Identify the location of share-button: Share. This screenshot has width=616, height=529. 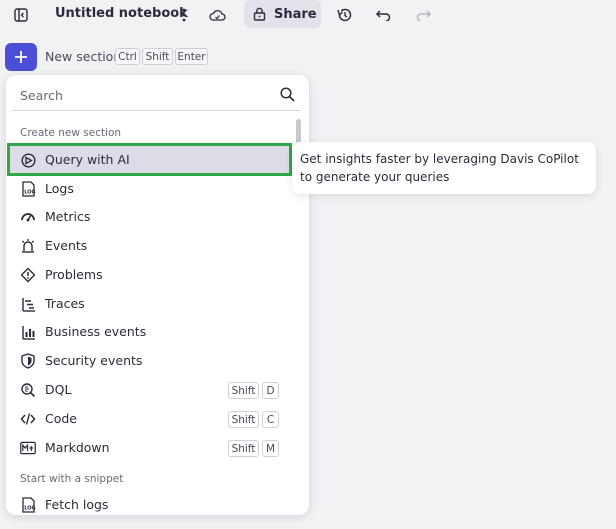
(282, 14).